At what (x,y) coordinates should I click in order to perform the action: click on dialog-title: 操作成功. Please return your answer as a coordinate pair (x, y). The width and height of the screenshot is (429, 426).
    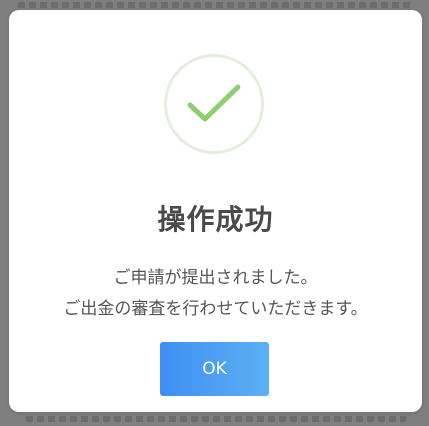
    Looking at the image, I should click on (215, 219).